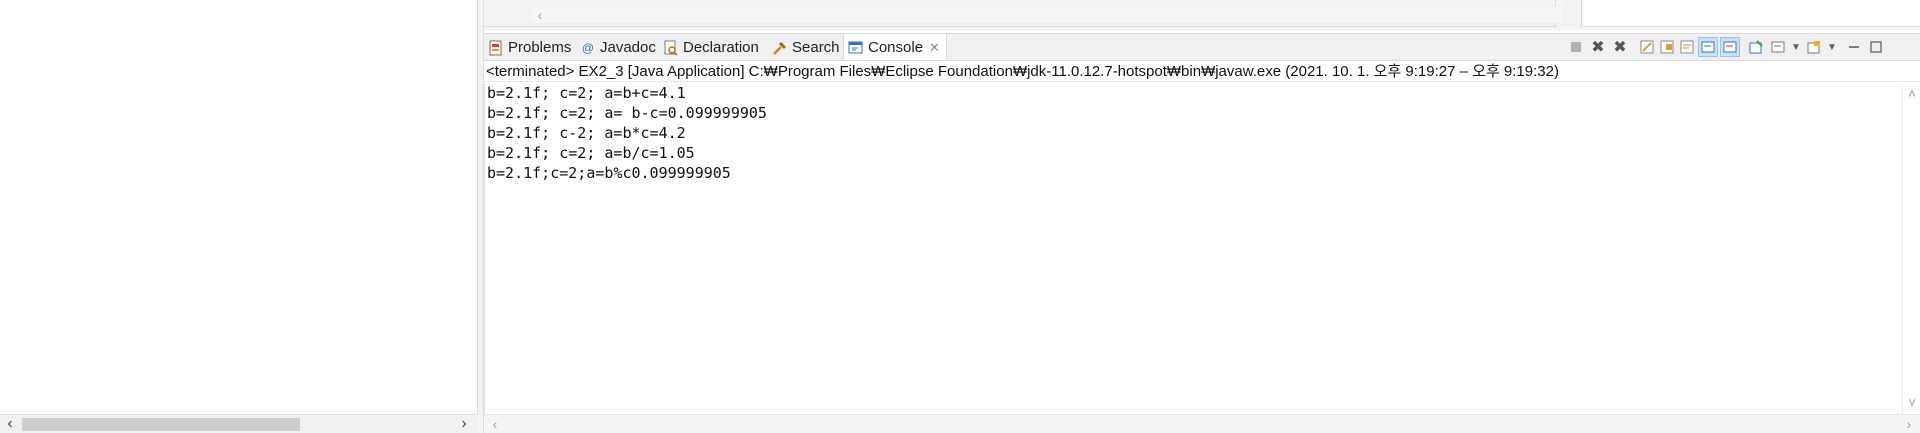 Image resolution: width=1920 pixels, height=433 pixels. Describe the element at coordinates (496, 48) in the screenshot. I see `problems-icon` at that location.